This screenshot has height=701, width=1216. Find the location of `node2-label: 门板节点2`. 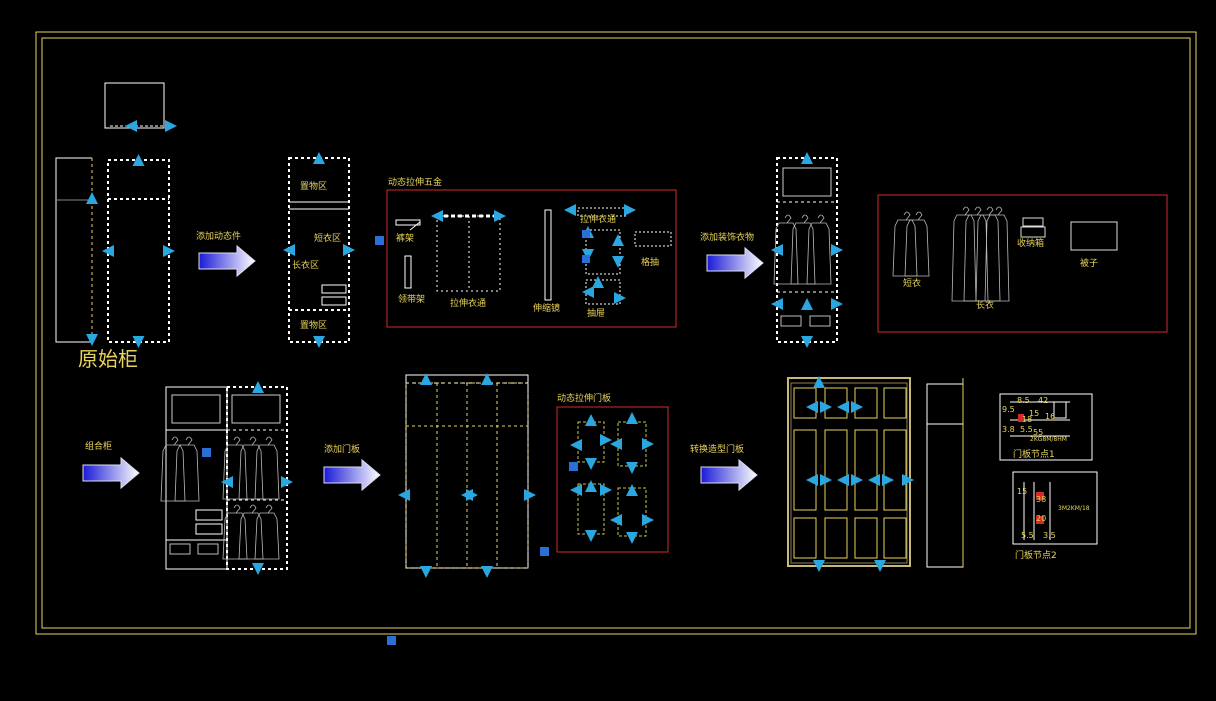

node2-label: 门板节点2 is located at coordinates (1036, 556).